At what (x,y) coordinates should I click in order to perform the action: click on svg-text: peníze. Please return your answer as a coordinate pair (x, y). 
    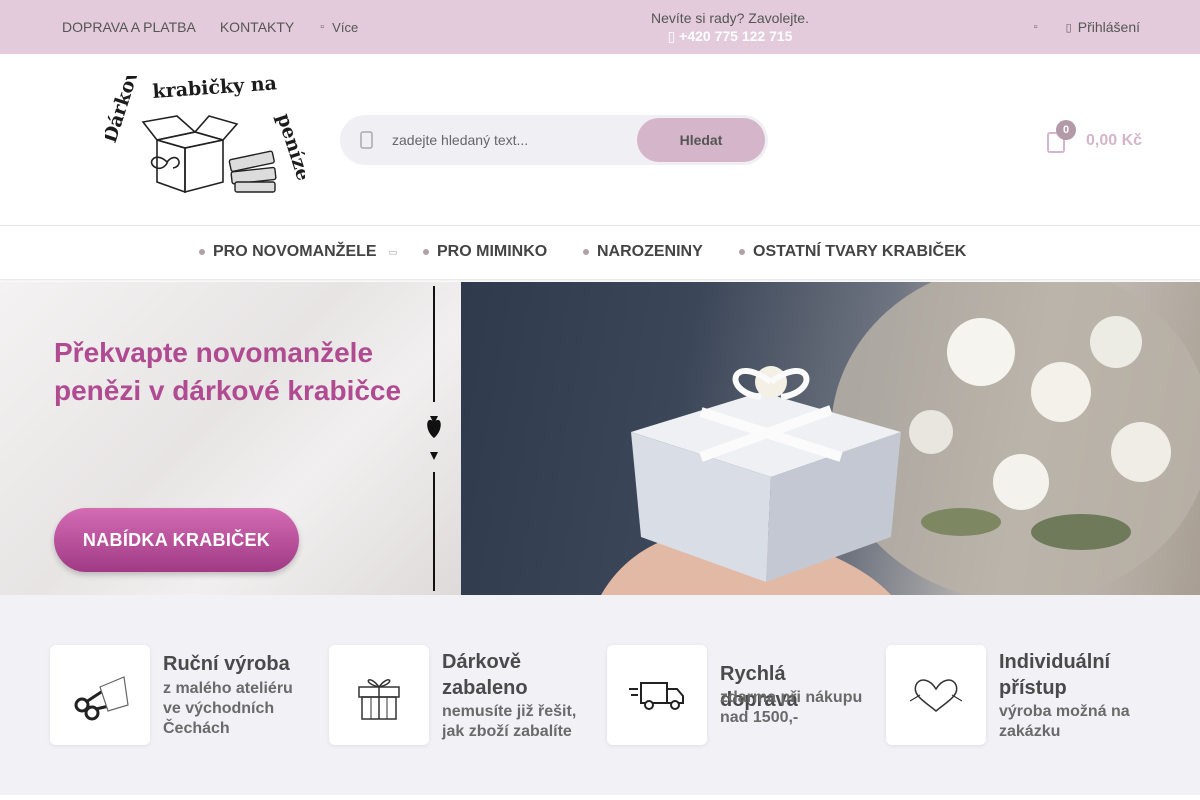
    Looking at the image, I should click on (288, 147).